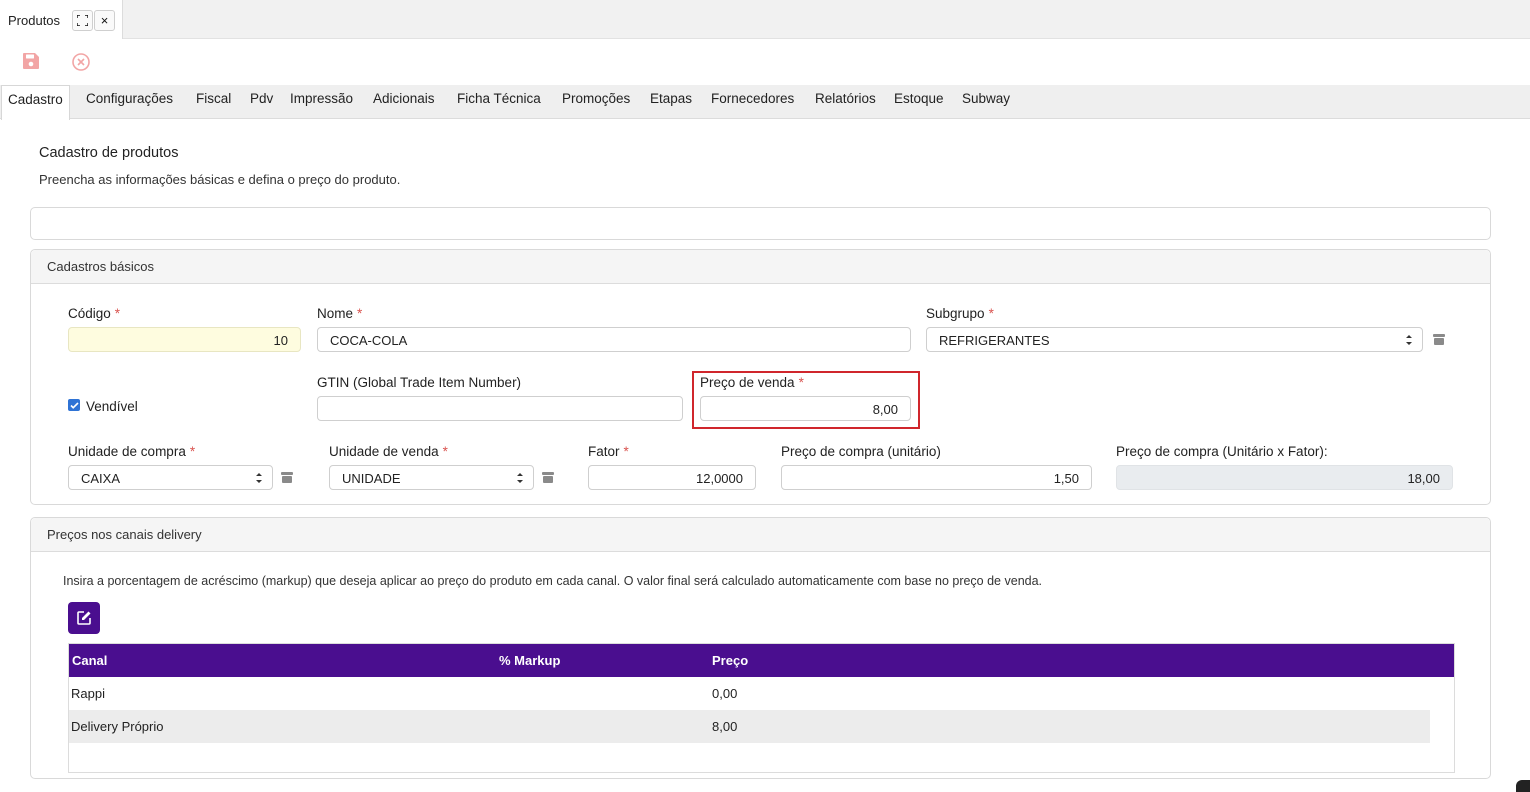 This screenshot has width=1530, height=792. What do you see at coordinates (101, 478) in the screenshot?
I see `unidade-compra-value: CAIXA` at bounding box center [101, 478].